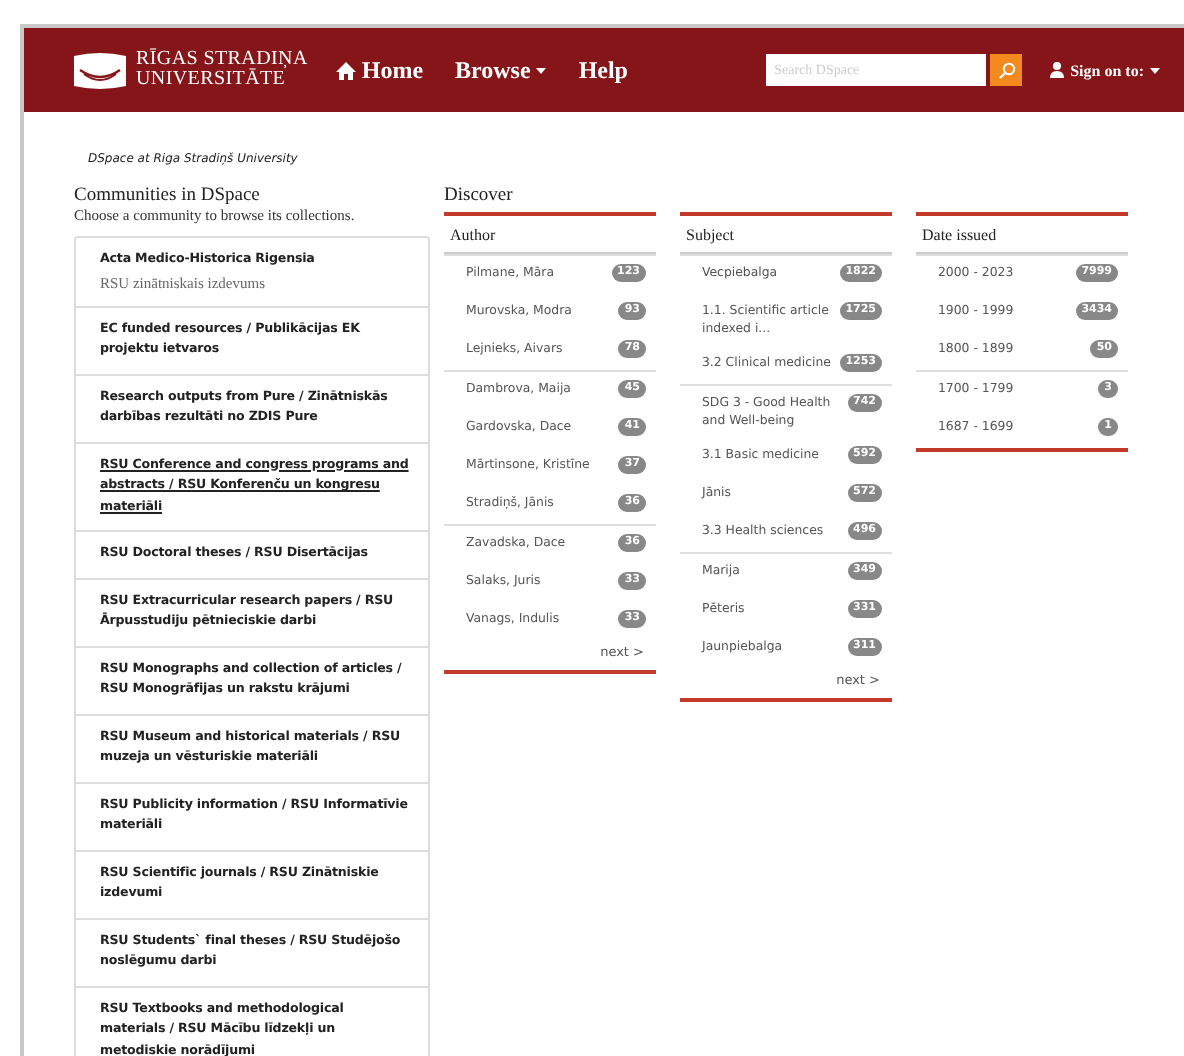 The height and width of the screenshot is (1056, 1184). What do you see at coordinates (479, 196) in the screenshot?
I see `section-title: Discover` at bounding box center [479, 196].